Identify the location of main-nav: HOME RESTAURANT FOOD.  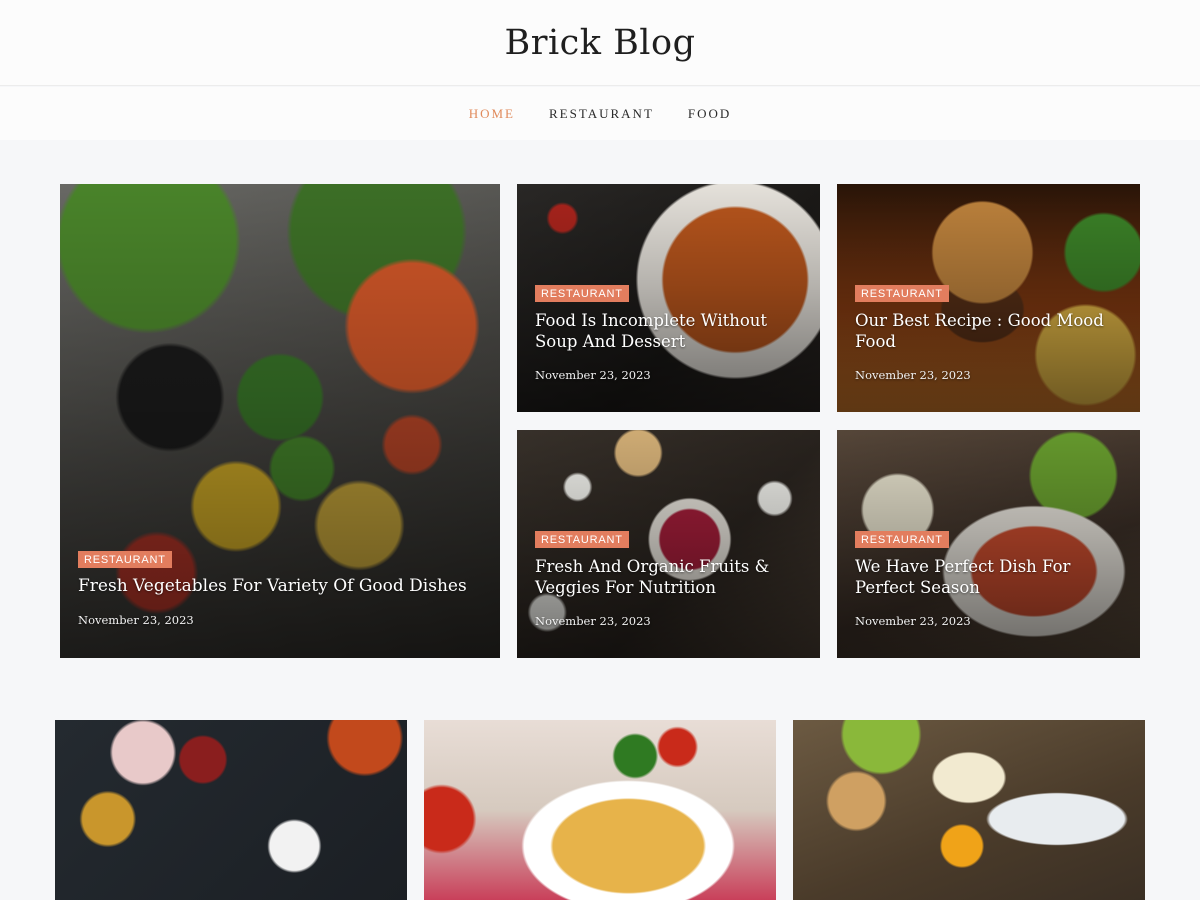
(600, 113).